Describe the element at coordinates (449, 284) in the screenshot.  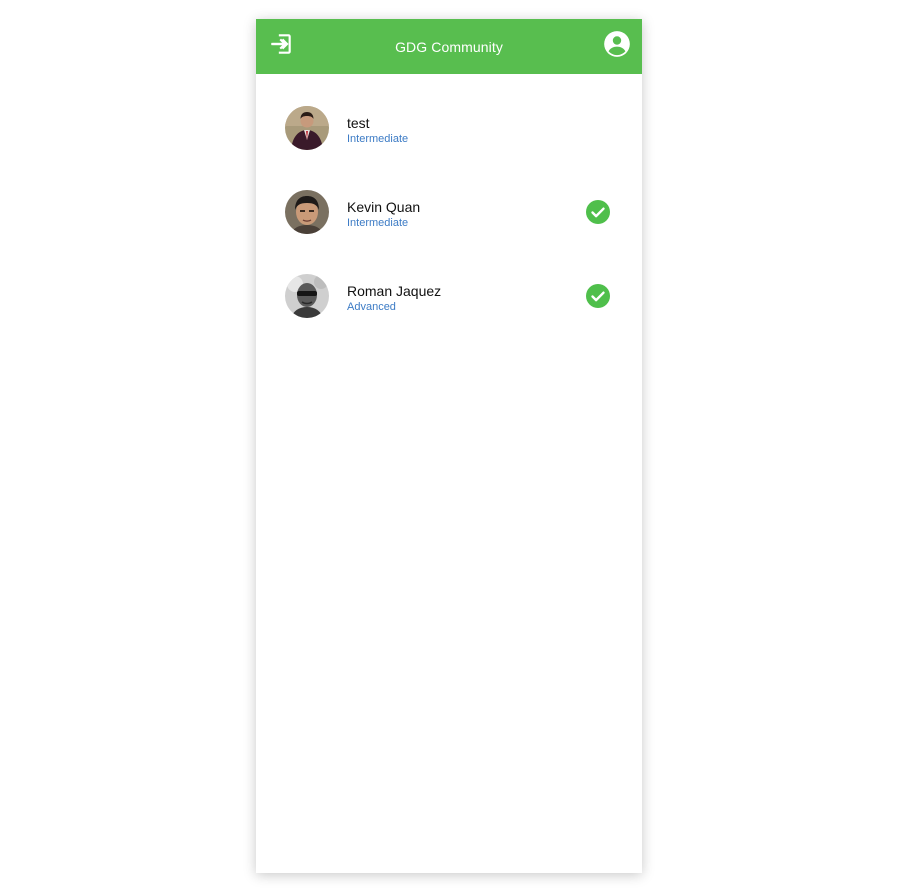
I see `list-item: Roman Jaquez Advanced` at that location.